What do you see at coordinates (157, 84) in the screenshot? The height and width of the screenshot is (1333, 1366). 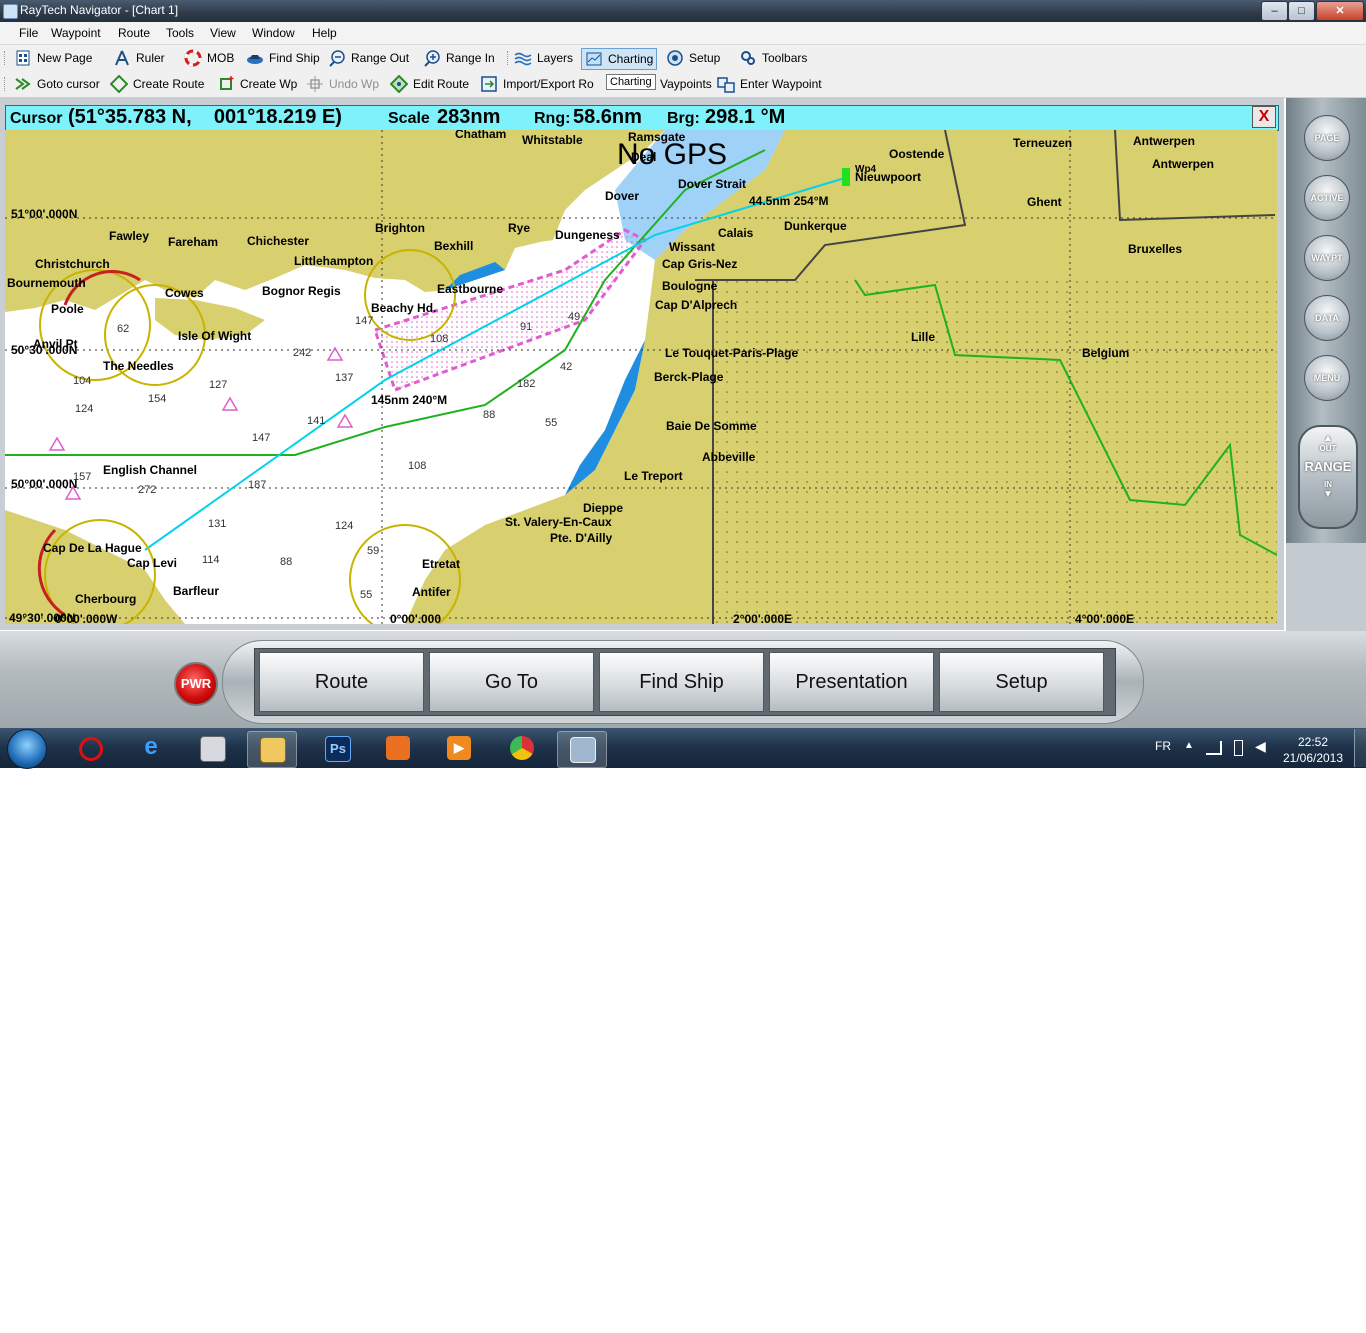 I see `create-route-button: Create Route` at bounding box center [157, 84].